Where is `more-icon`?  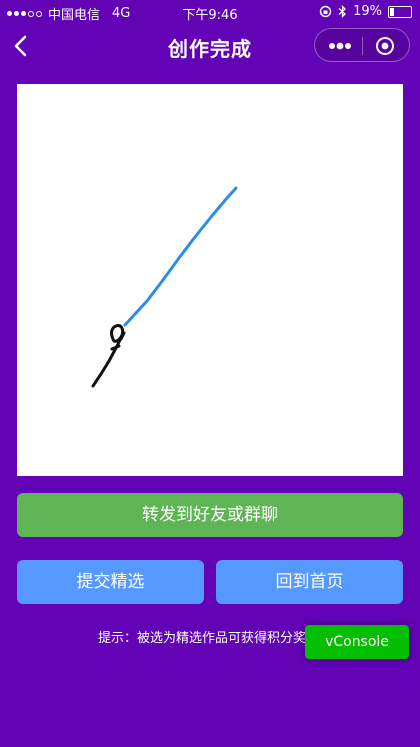 more-icon is located at coordinates (340, 46).